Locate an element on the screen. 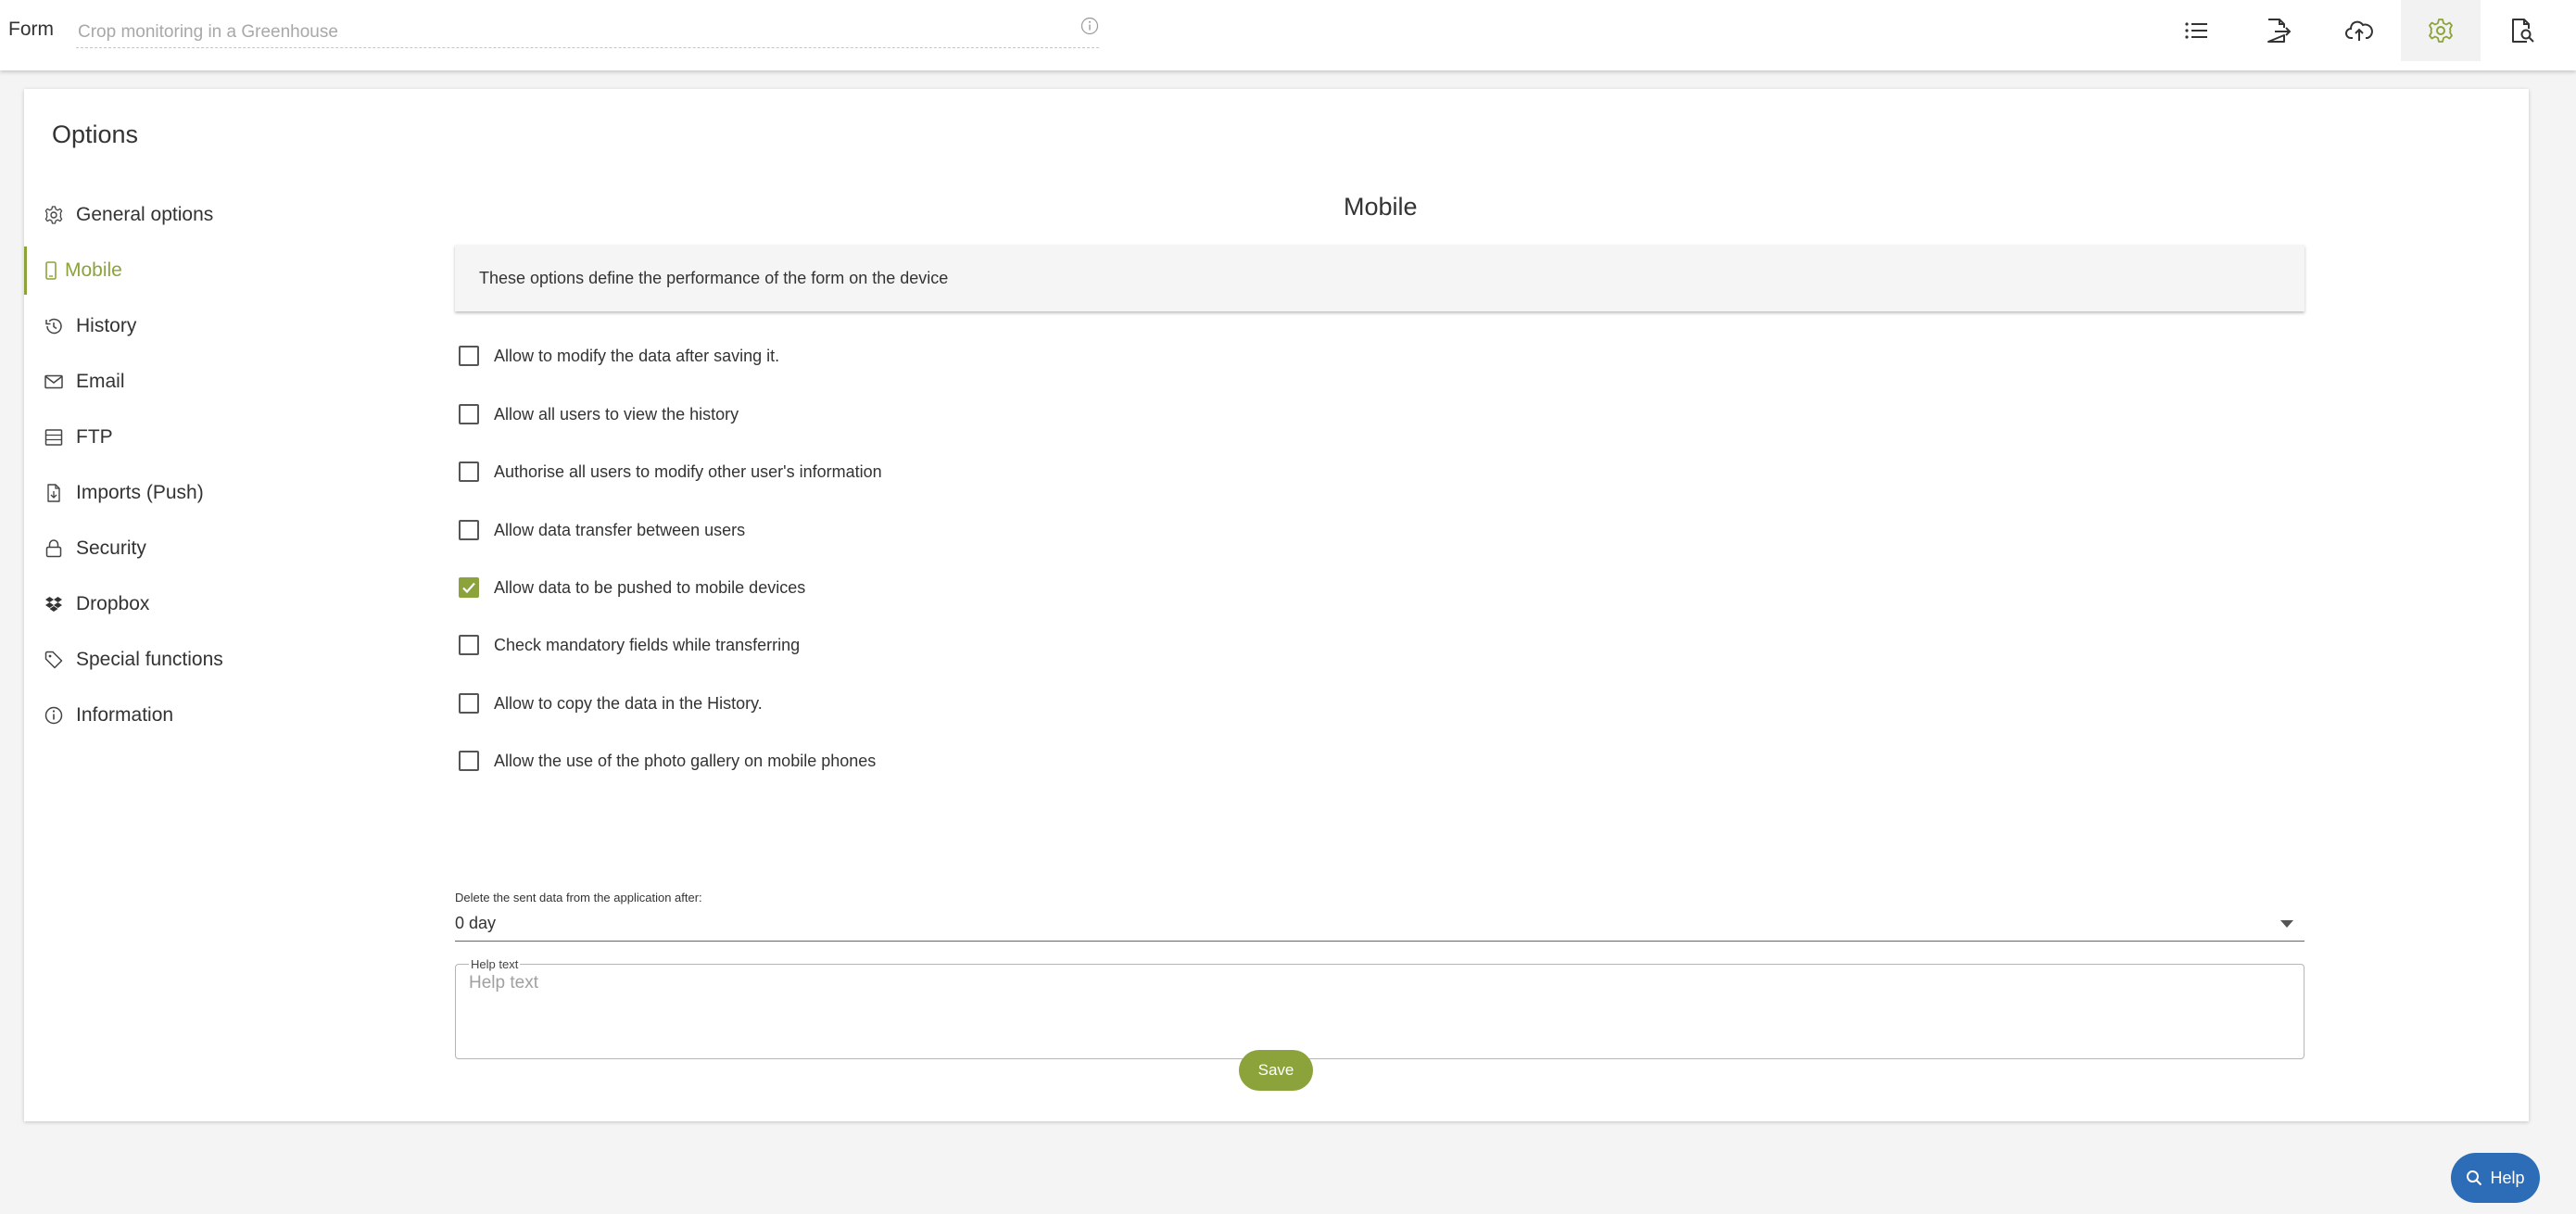  help-text-legend: Help text is located at coordinates (495, 964).